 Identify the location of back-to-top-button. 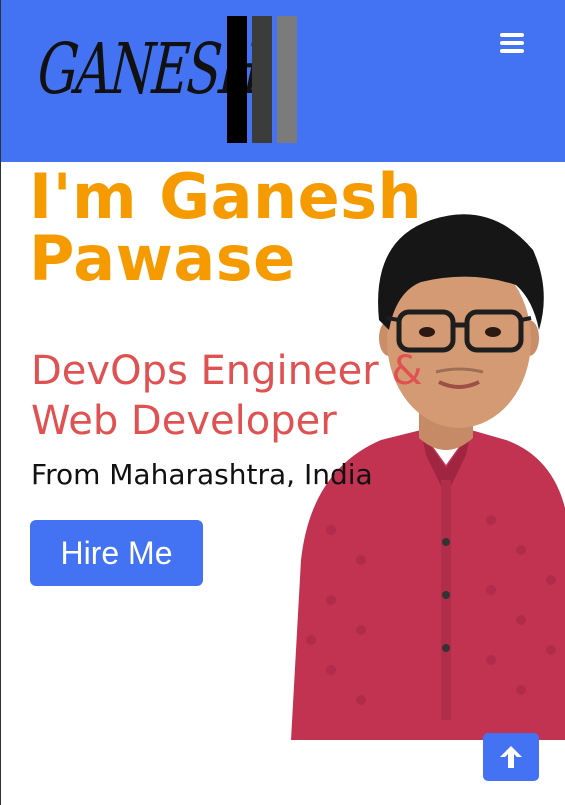
(511, 757).